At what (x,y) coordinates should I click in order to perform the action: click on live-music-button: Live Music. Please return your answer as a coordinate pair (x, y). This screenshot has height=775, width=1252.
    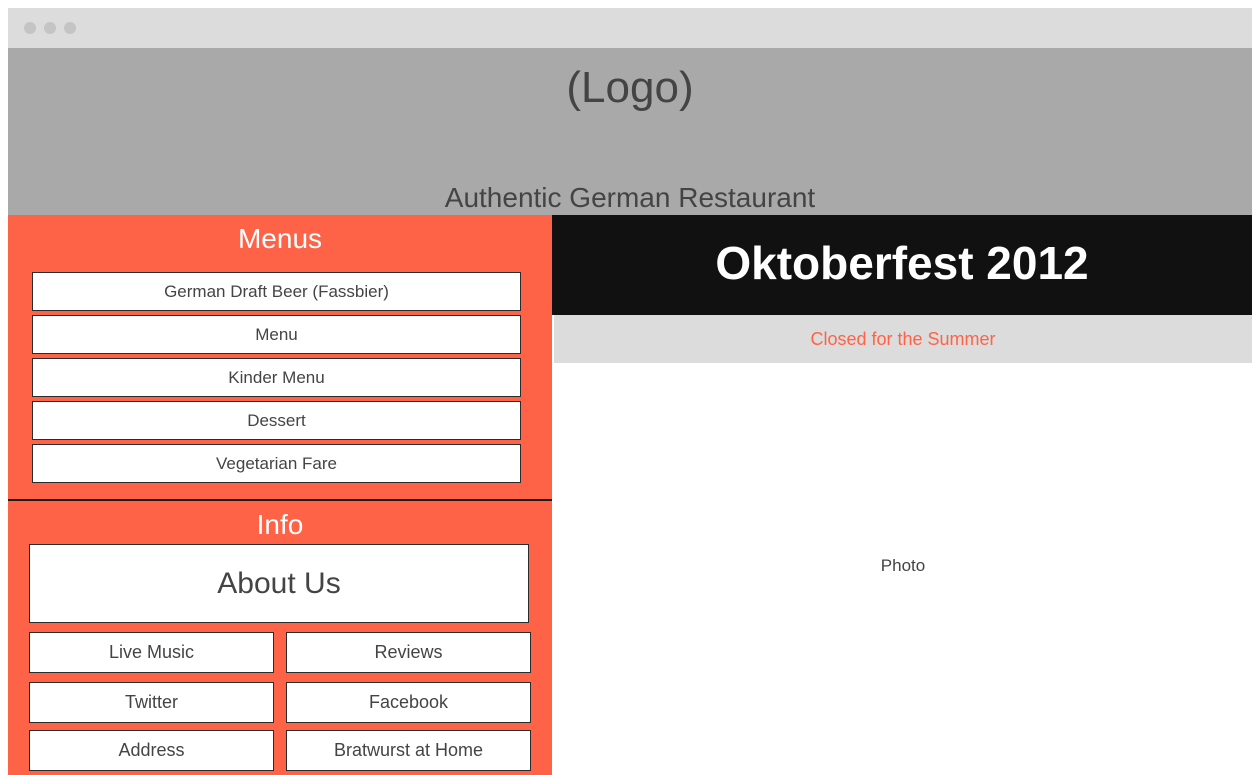
    Looking at the image, I should click on (151, 652).